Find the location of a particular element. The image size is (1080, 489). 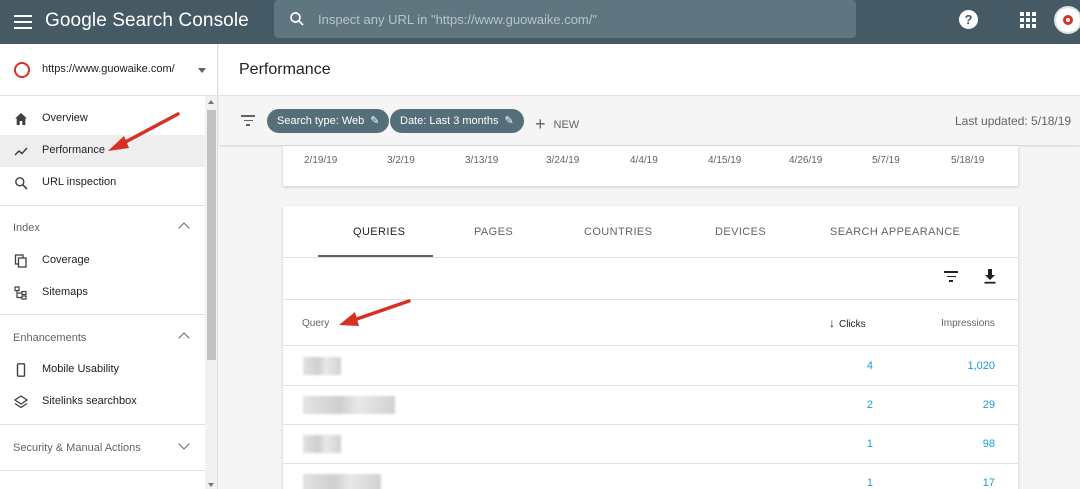

table-row: 1 98 is located at coordinates (650, 444).